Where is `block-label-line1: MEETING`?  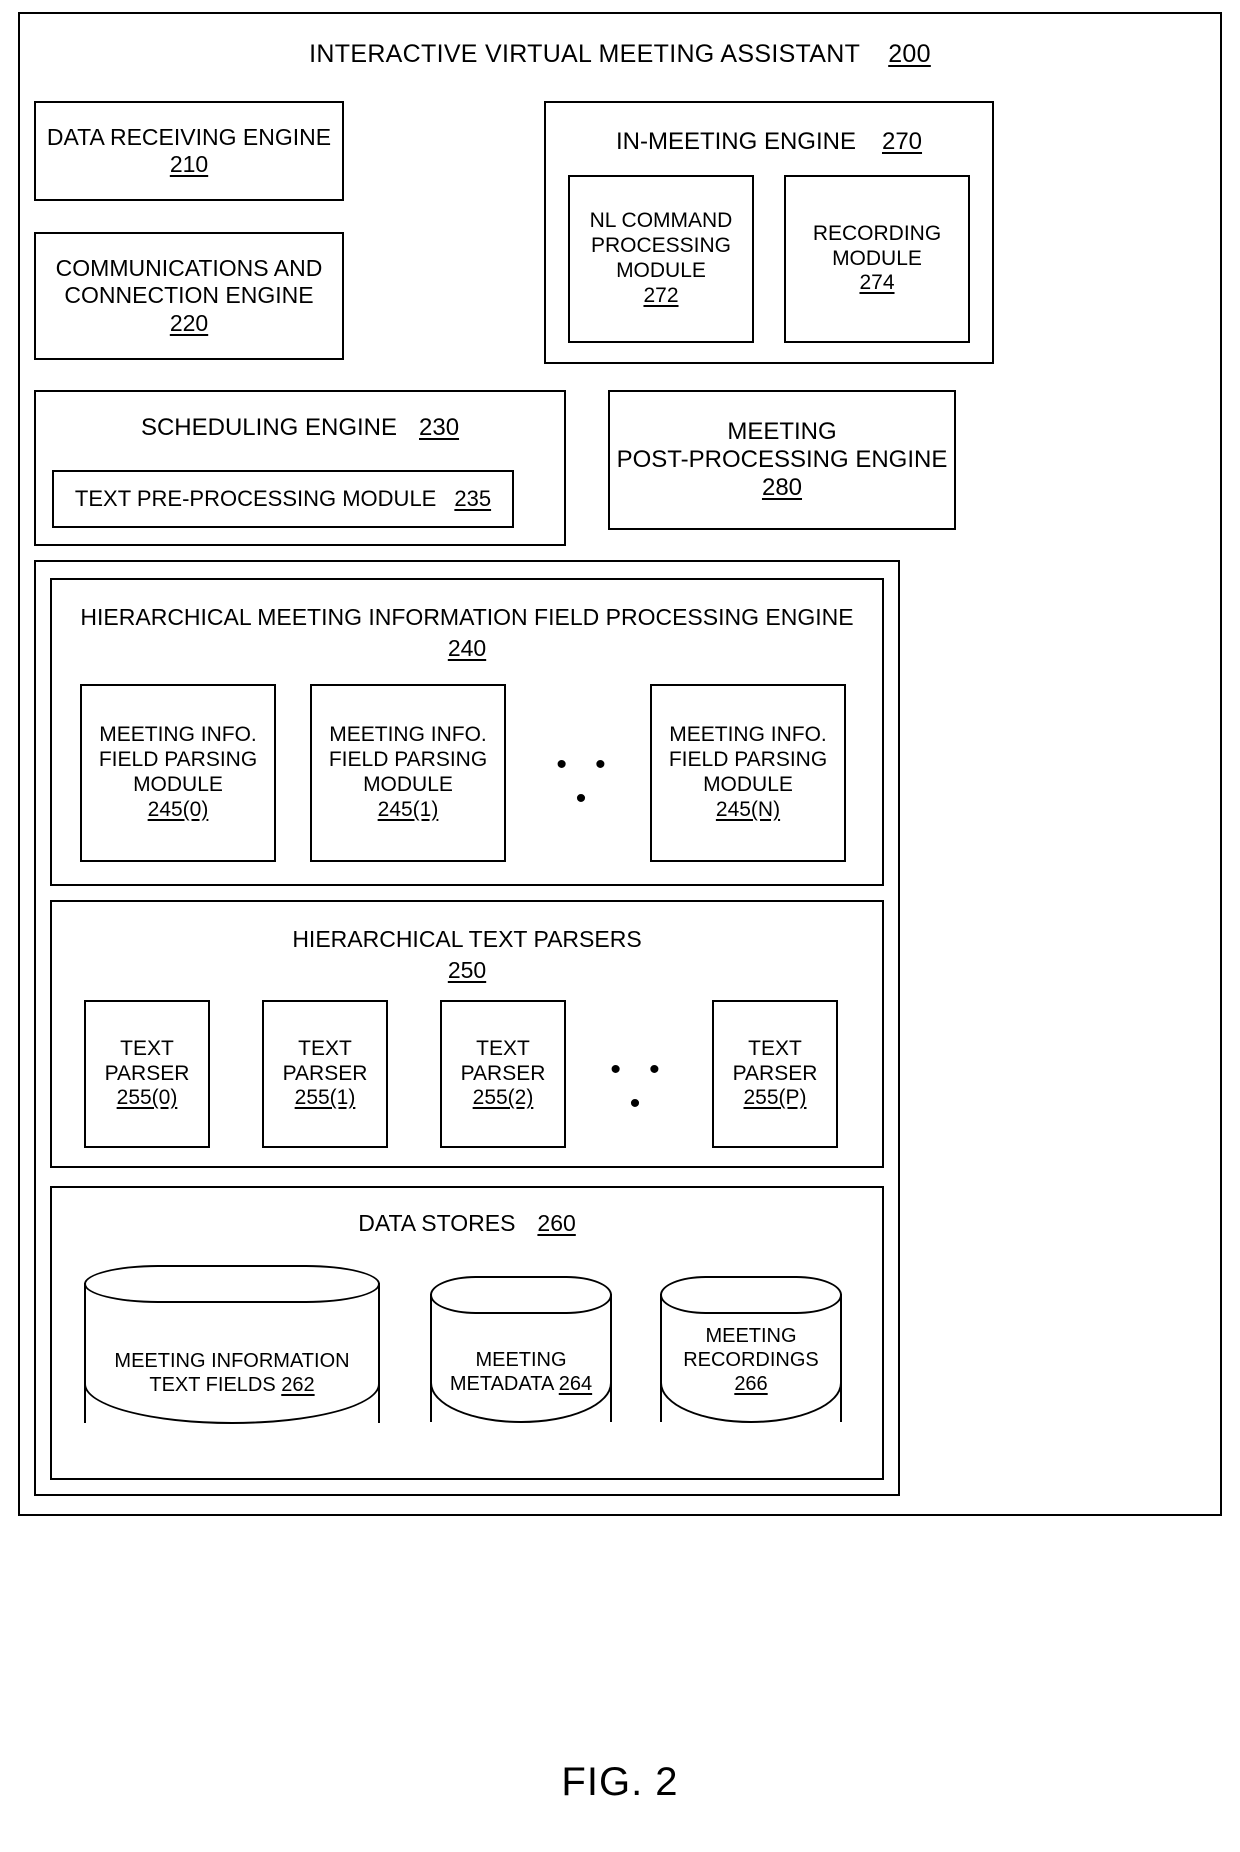
block-label-line1: MEETING is located at coordinates (782, 431).